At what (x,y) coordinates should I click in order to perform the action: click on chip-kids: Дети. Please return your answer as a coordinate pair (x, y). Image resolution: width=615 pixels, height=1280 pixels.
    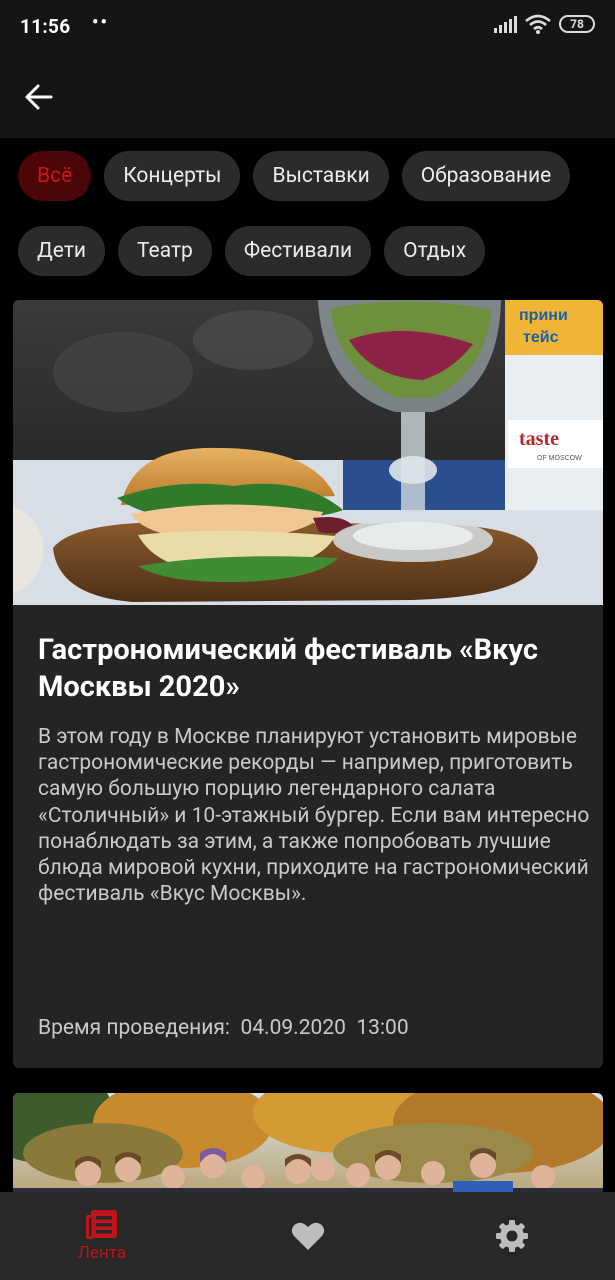
    Looking at the image, I should click on (62, 251).